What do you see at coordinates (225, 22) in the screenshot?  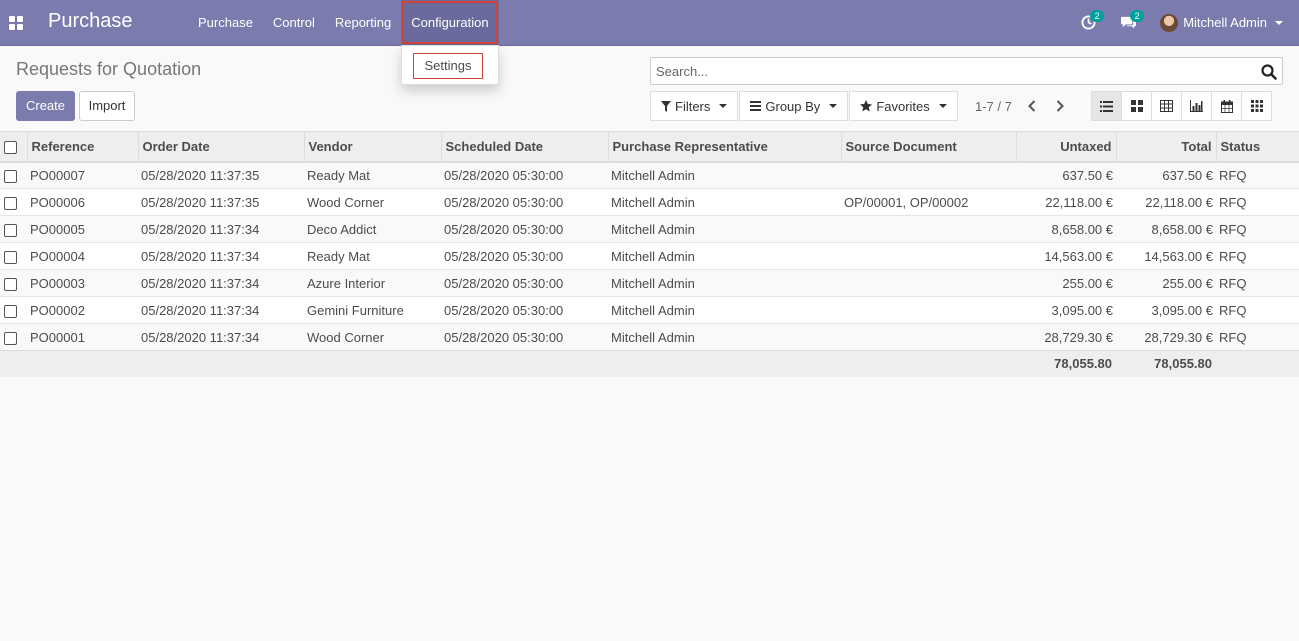 I see `menu-purchase: Purchase` at bounding box center [225, 22].